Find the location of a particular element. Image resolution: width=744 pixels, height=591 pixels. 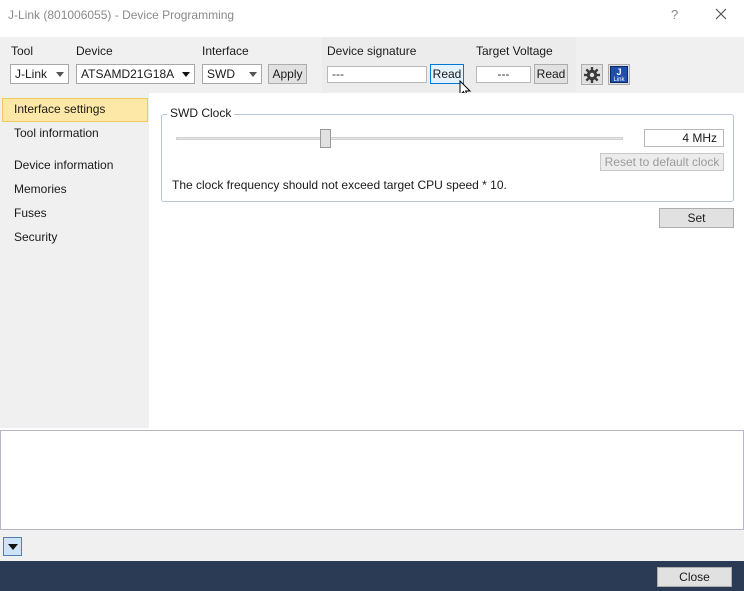

device-label: Device is located at coordinates (94, 51).